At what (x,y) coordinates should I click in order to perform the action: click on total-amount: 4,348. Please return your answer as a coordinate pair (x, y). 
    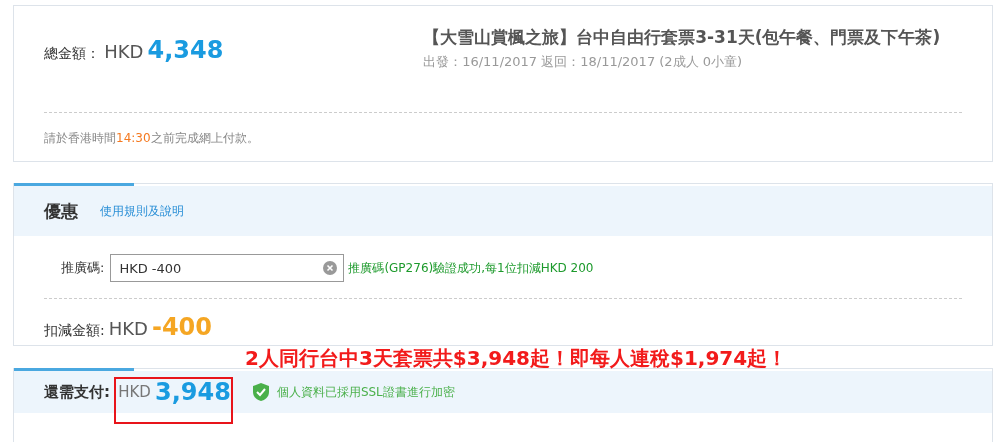
    Looking at the image, I should click on (185, 50).